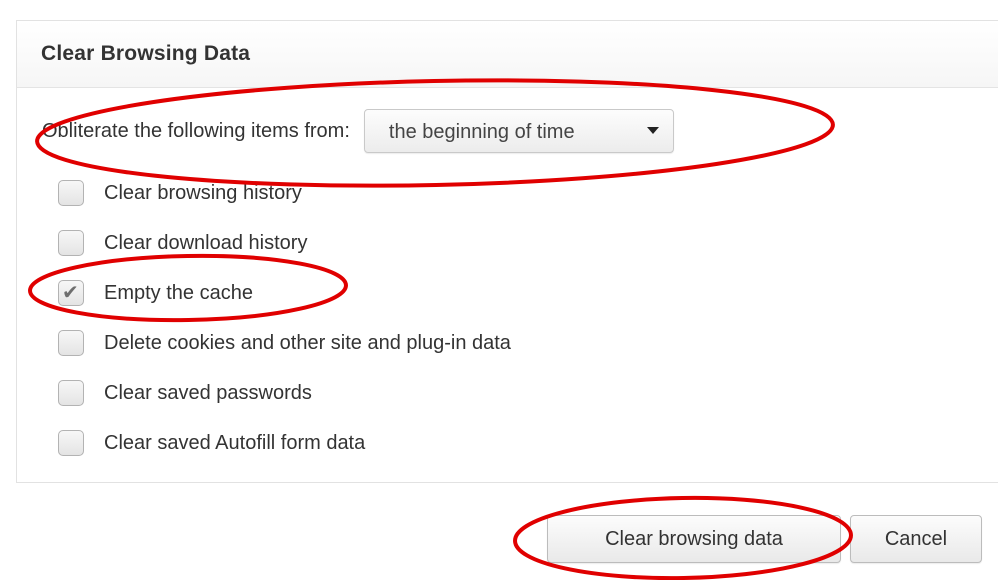  Describe the element at coordinates (694, 539) in the screenshot. I see `clear-browsing-data-button: Clear browsing data` at that location.